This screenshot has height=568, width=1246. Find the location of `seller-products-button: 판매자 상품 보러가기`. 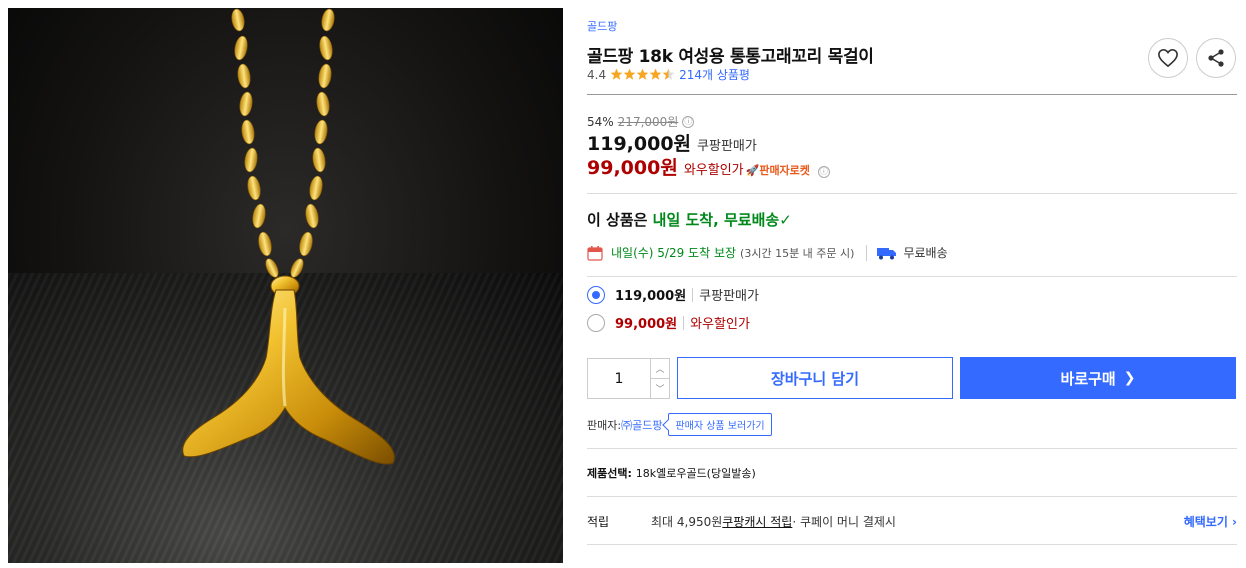

seller-products-button: 판매자 상품 보러가기 is located at coordinates (720, 424).